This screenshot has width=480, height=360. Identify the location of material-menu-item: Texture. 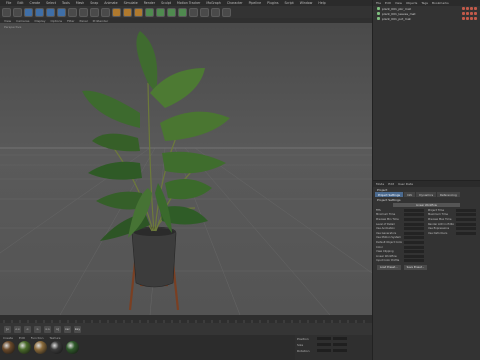
(55, 338).